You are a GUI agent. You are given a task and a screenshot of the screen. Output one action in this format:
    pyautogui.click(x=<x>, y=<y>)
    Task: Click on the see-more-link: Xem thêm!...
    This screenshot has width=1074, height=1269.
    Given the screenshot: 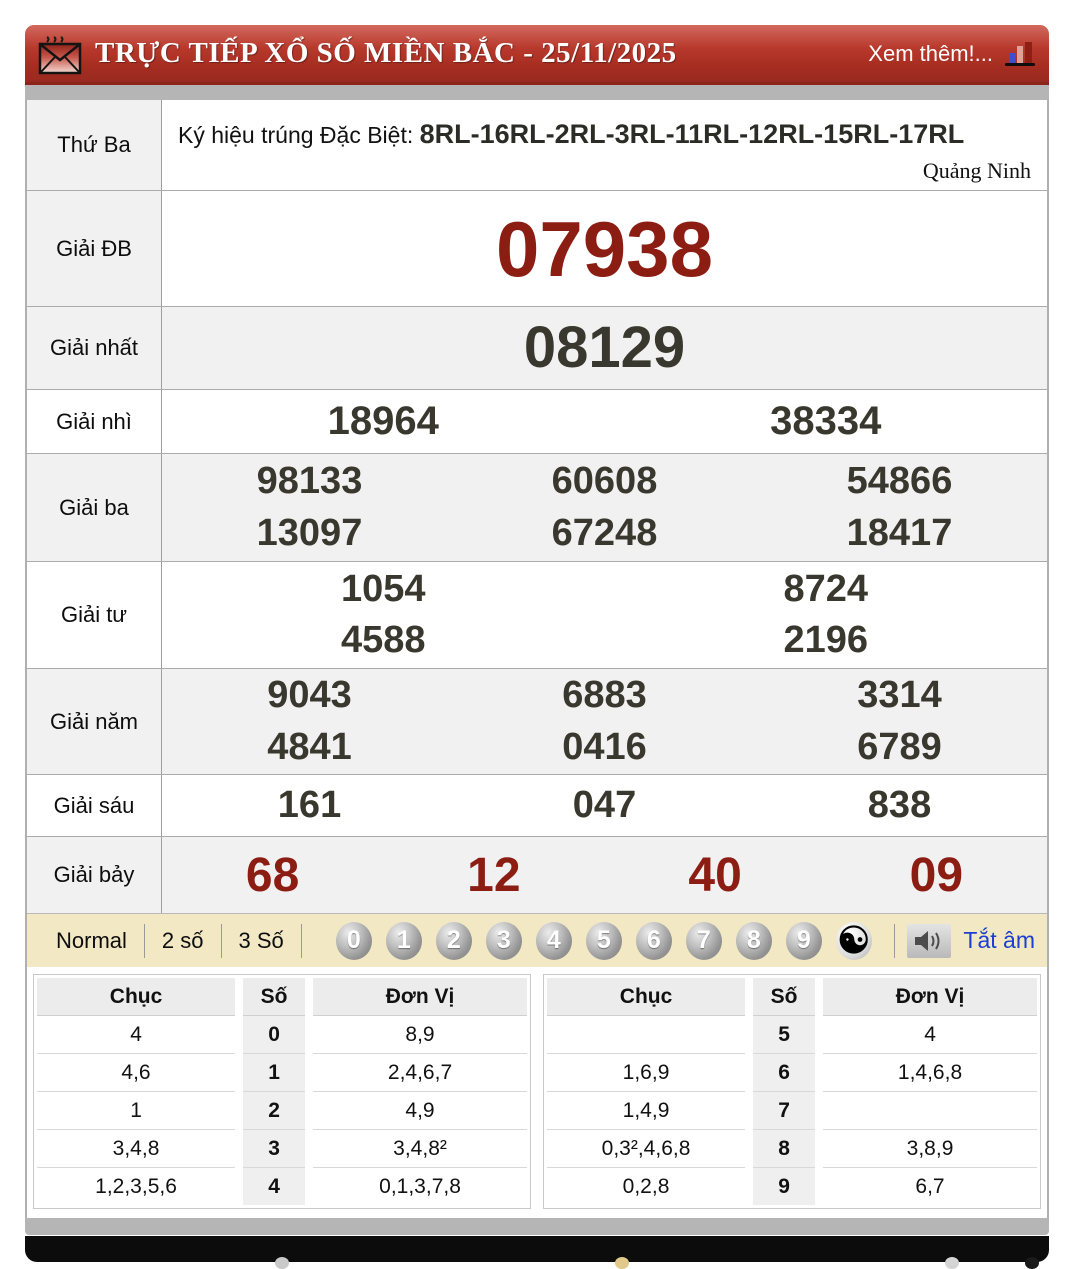 What is the action you would take?
    pyautogui.click(x=930, y=54)
    